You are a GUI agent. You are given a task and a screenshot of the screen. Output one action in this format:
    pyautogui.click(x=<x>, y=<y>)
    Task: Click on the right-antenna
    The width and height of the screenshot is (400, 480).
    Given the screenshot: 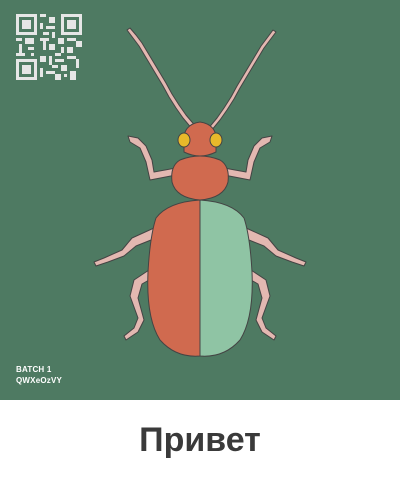 What is the action you would take?
    pyautogui.click(x=241, y=80)
    